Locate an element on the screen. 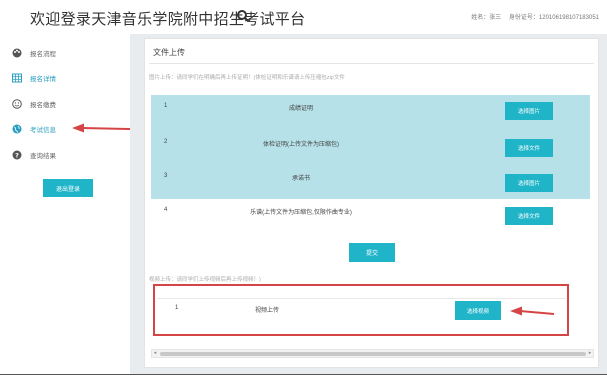  row-number: 1 is located at coordinates (177, 308).